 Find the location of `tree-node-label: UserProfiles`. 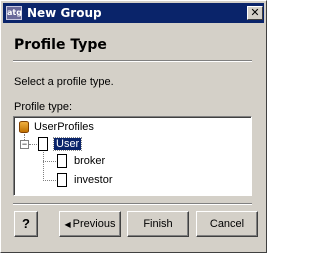

tree-node-label: UserProfiles is located at coordinates (64, 127).